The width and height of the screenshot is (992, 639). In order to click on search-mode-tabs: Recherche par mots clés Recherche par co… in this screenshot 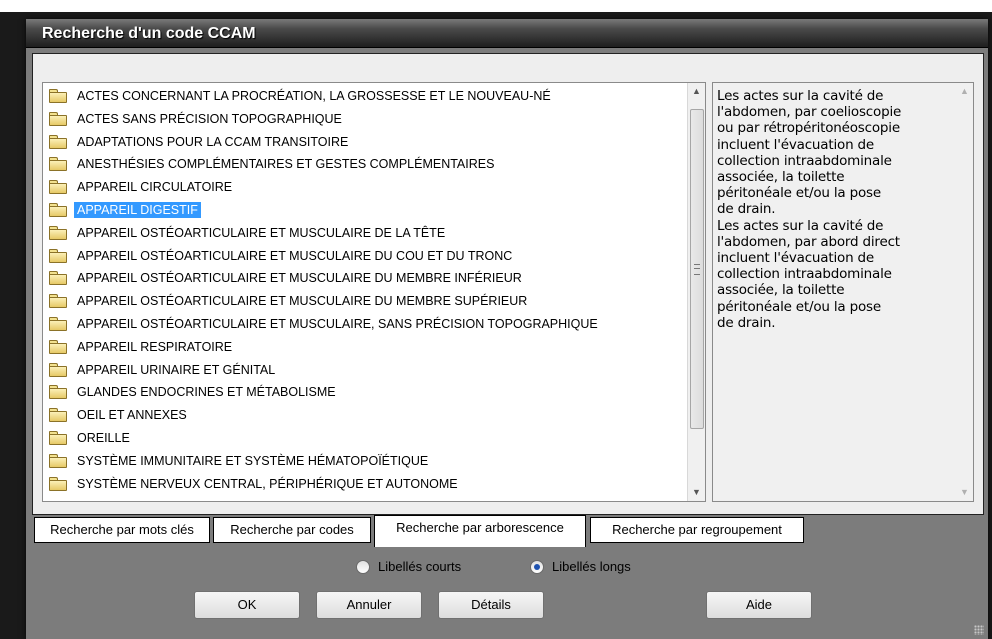, I will do `click(509, 531)`.